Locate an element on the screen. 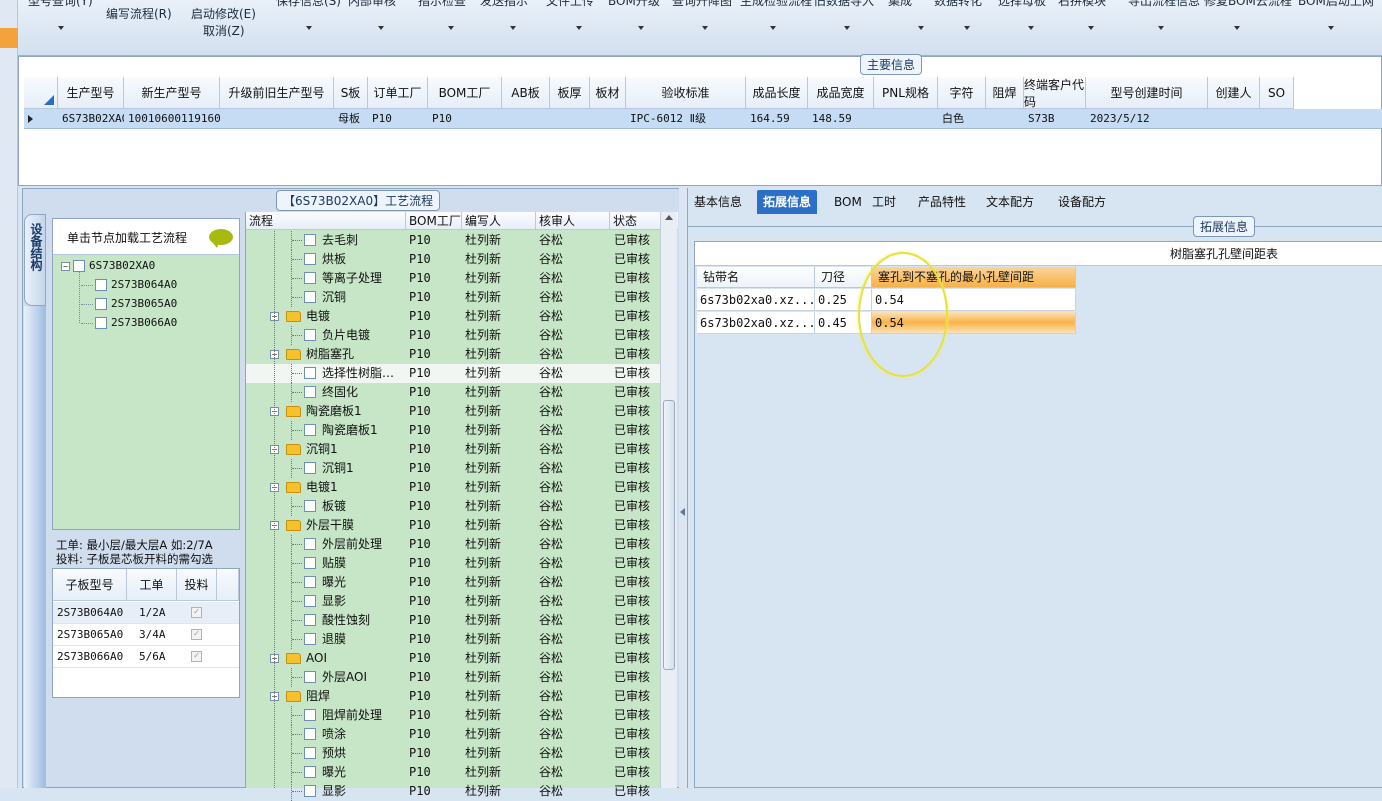 This screenshot has width=1382, height=801. process-column-header: 流程 is located at coordinates (326, 221).